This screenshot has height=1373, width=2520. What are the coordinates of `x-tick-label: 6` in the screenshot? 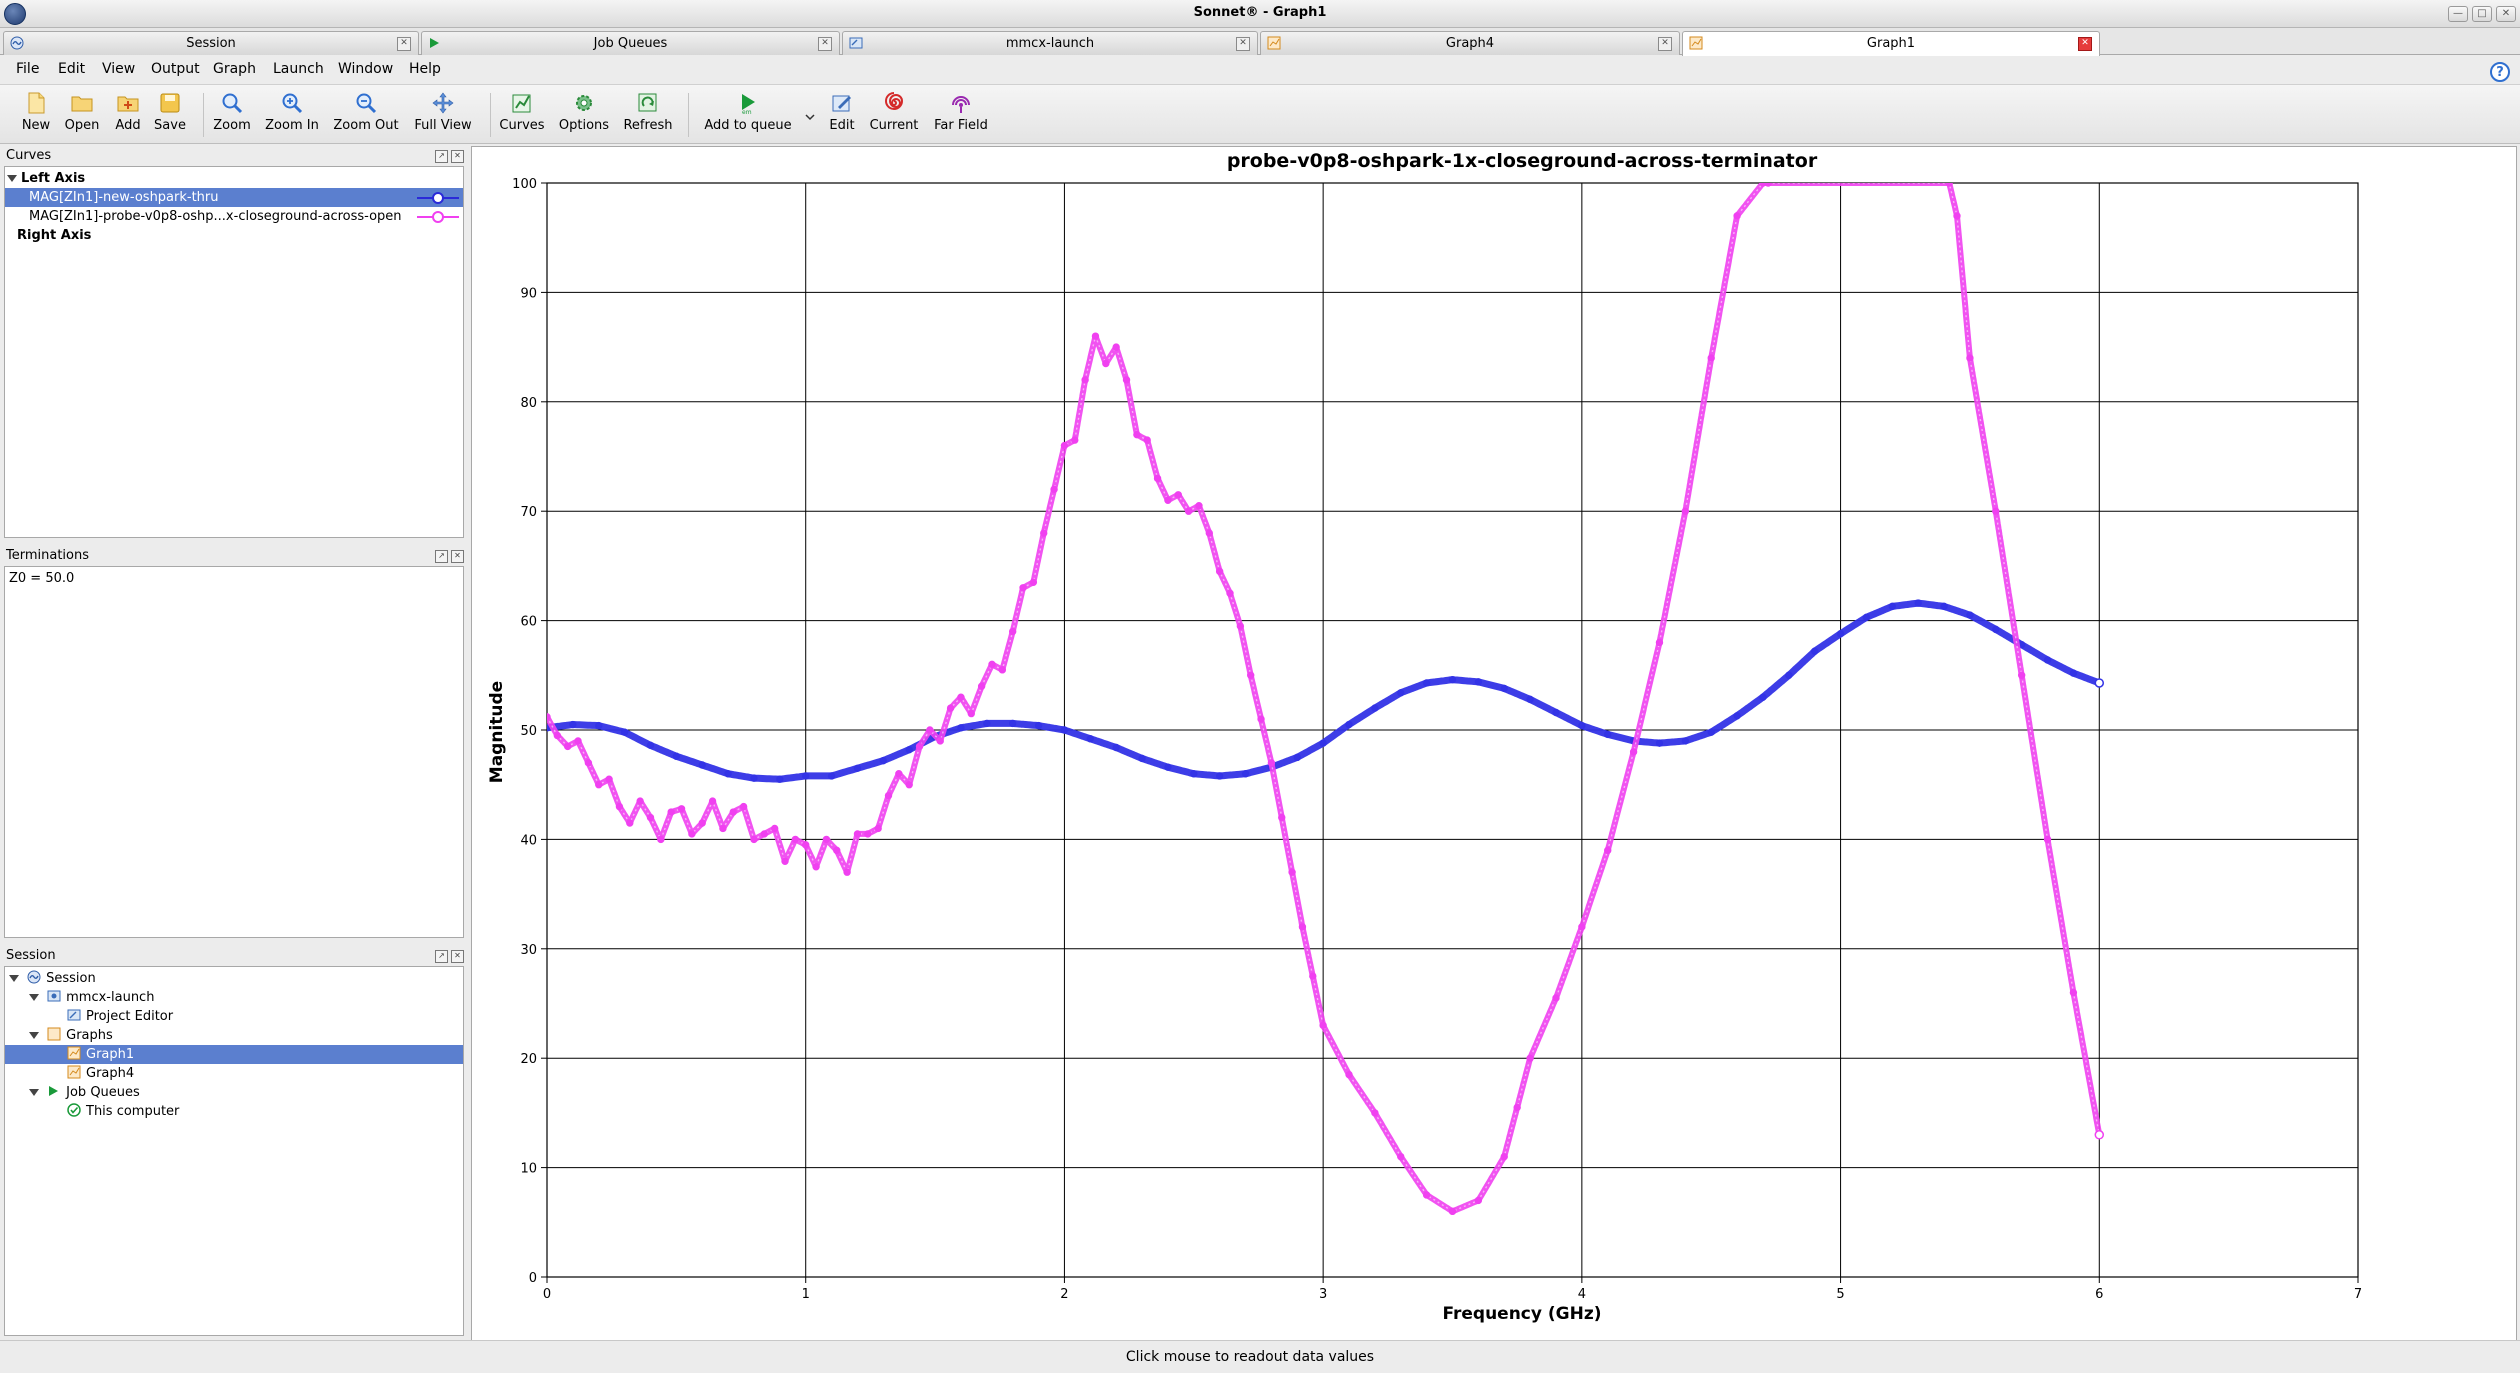 It's located at (2099, 1294).